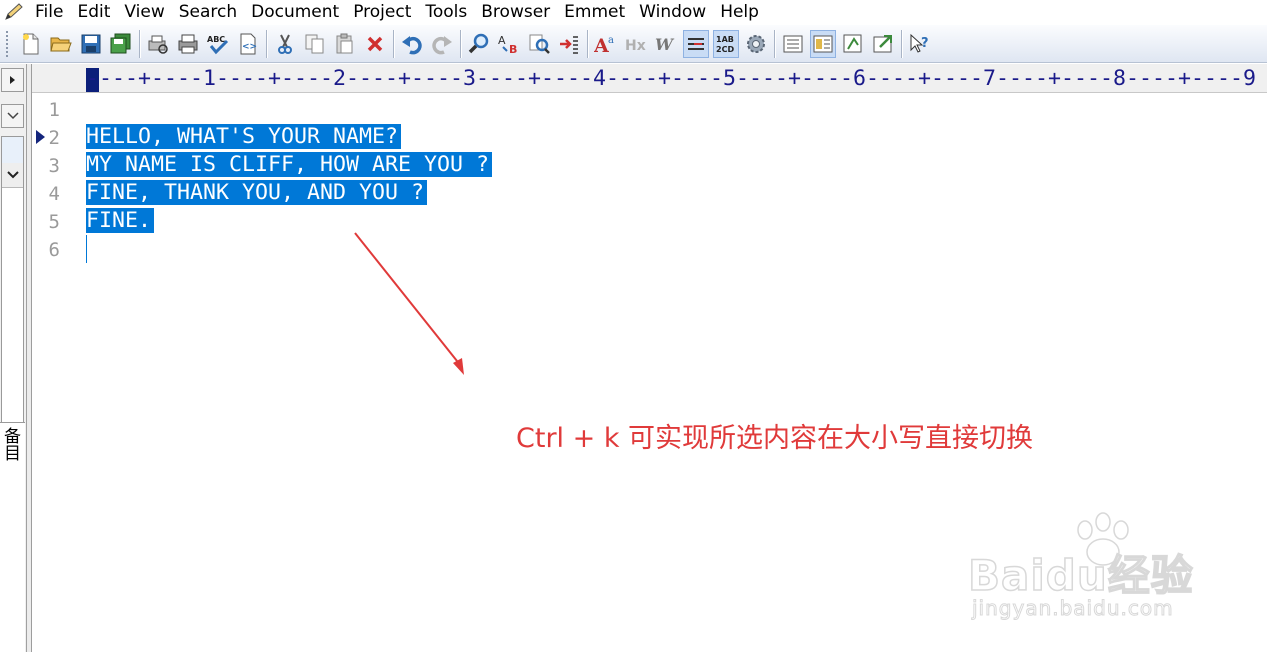 The height and width of the screenshot is (653, 1267). What do you see at coordinates (54, 138) in the screenshot?
I see `line-number: 2` at bounding box center [54, 138].